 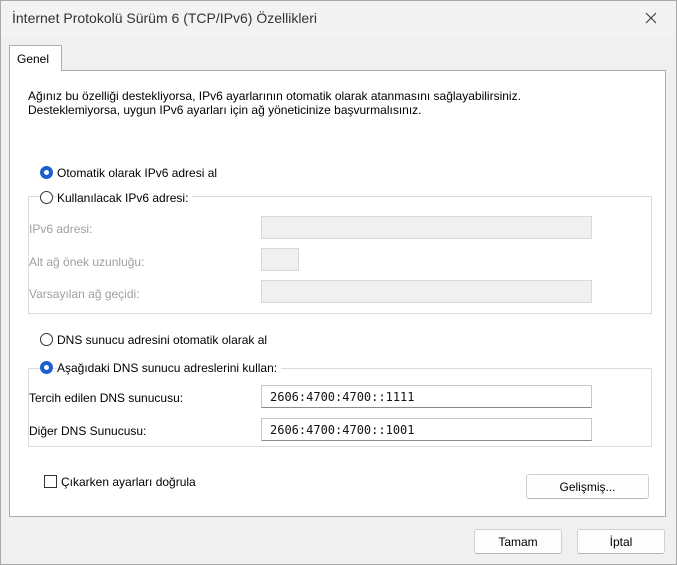 What do you see at coordinates (426, 227) in the screenshot?
I see `ipv6-address-field` at bounding box center [426, 227].